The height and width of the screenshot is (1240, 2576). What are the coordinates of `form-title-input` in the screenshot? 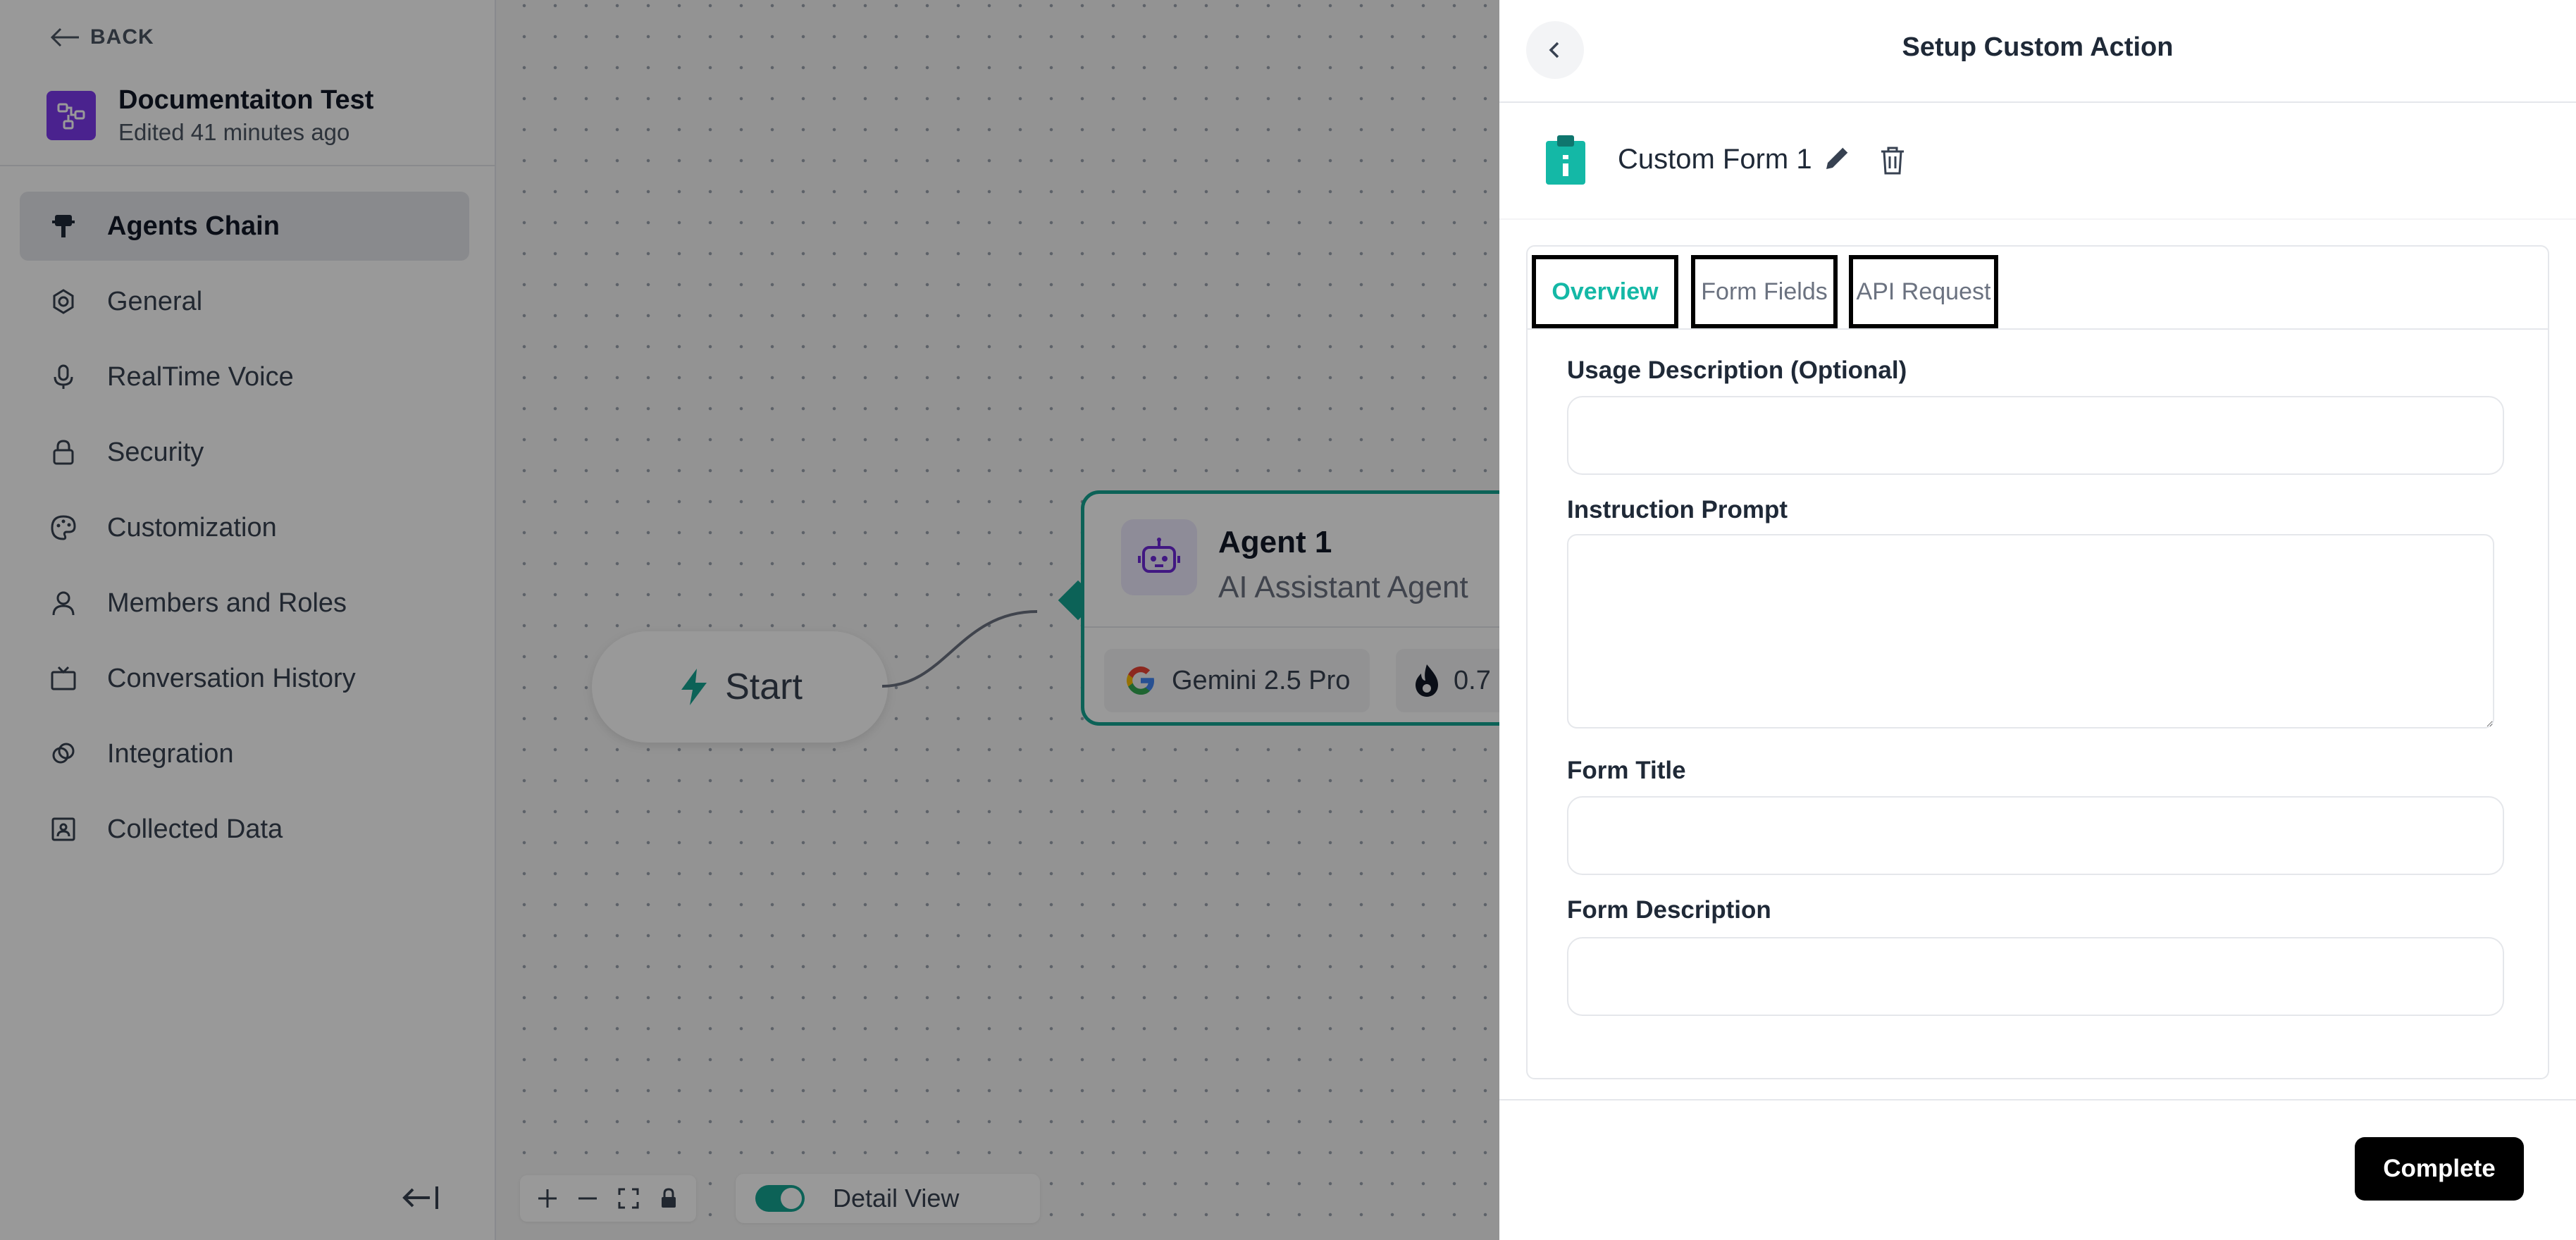 It's located at (2035, 836).